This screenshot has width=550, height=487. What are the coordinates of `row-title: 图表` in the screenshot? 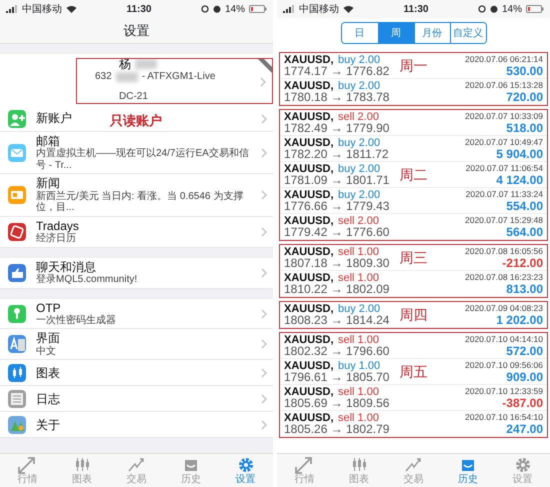 It's located at (48, 373).